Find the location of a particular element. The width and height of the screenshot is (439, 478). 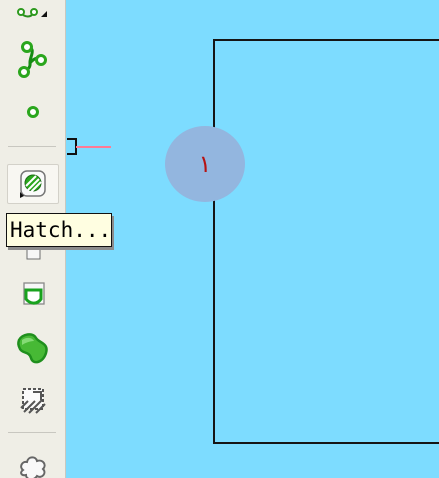

region-icon is located at coordinates (32, 348).